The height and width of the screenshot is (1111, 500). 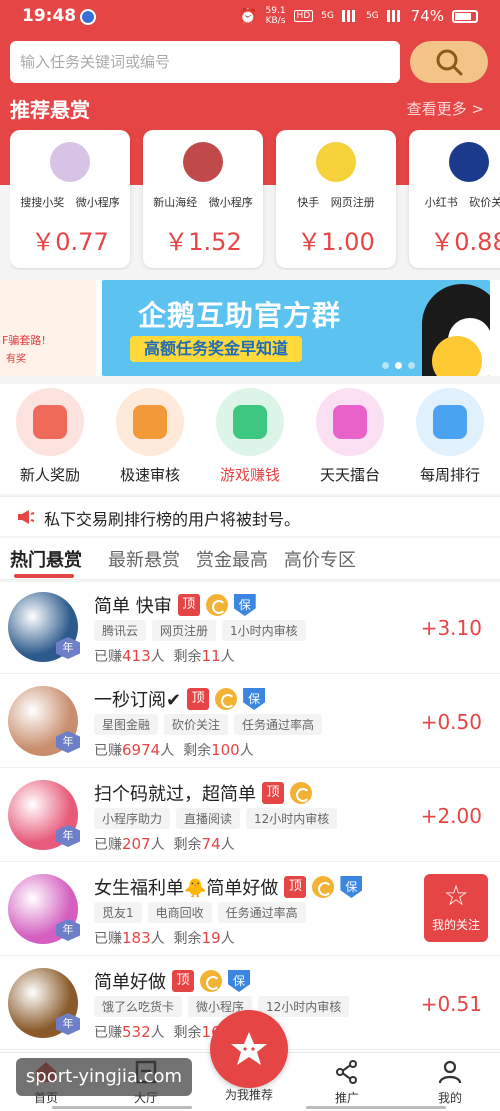 I want to click on remaining-label: 剩余, so click(x=197, y=751).